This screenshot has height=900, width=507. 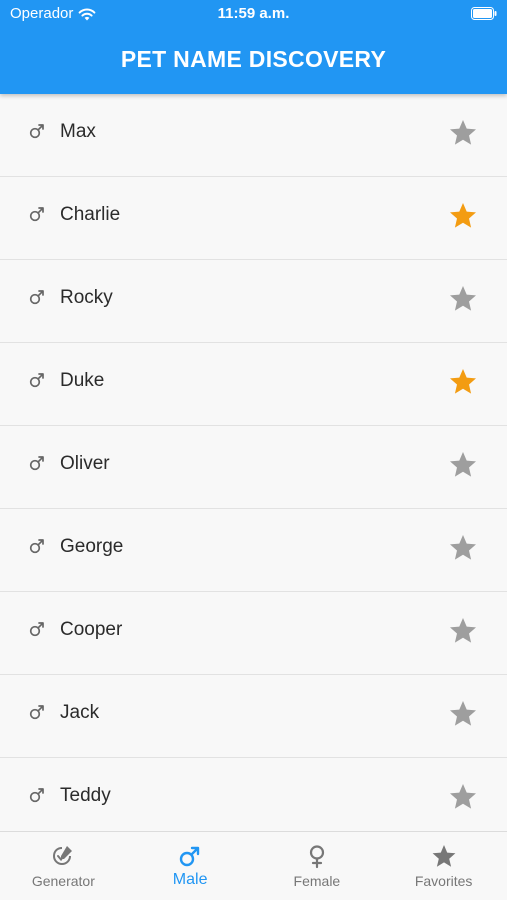 What do you see at coordinates (63, 881) in the screenshot?
I see `tab-generator-label: Generator` at bounding box center [63, 881].